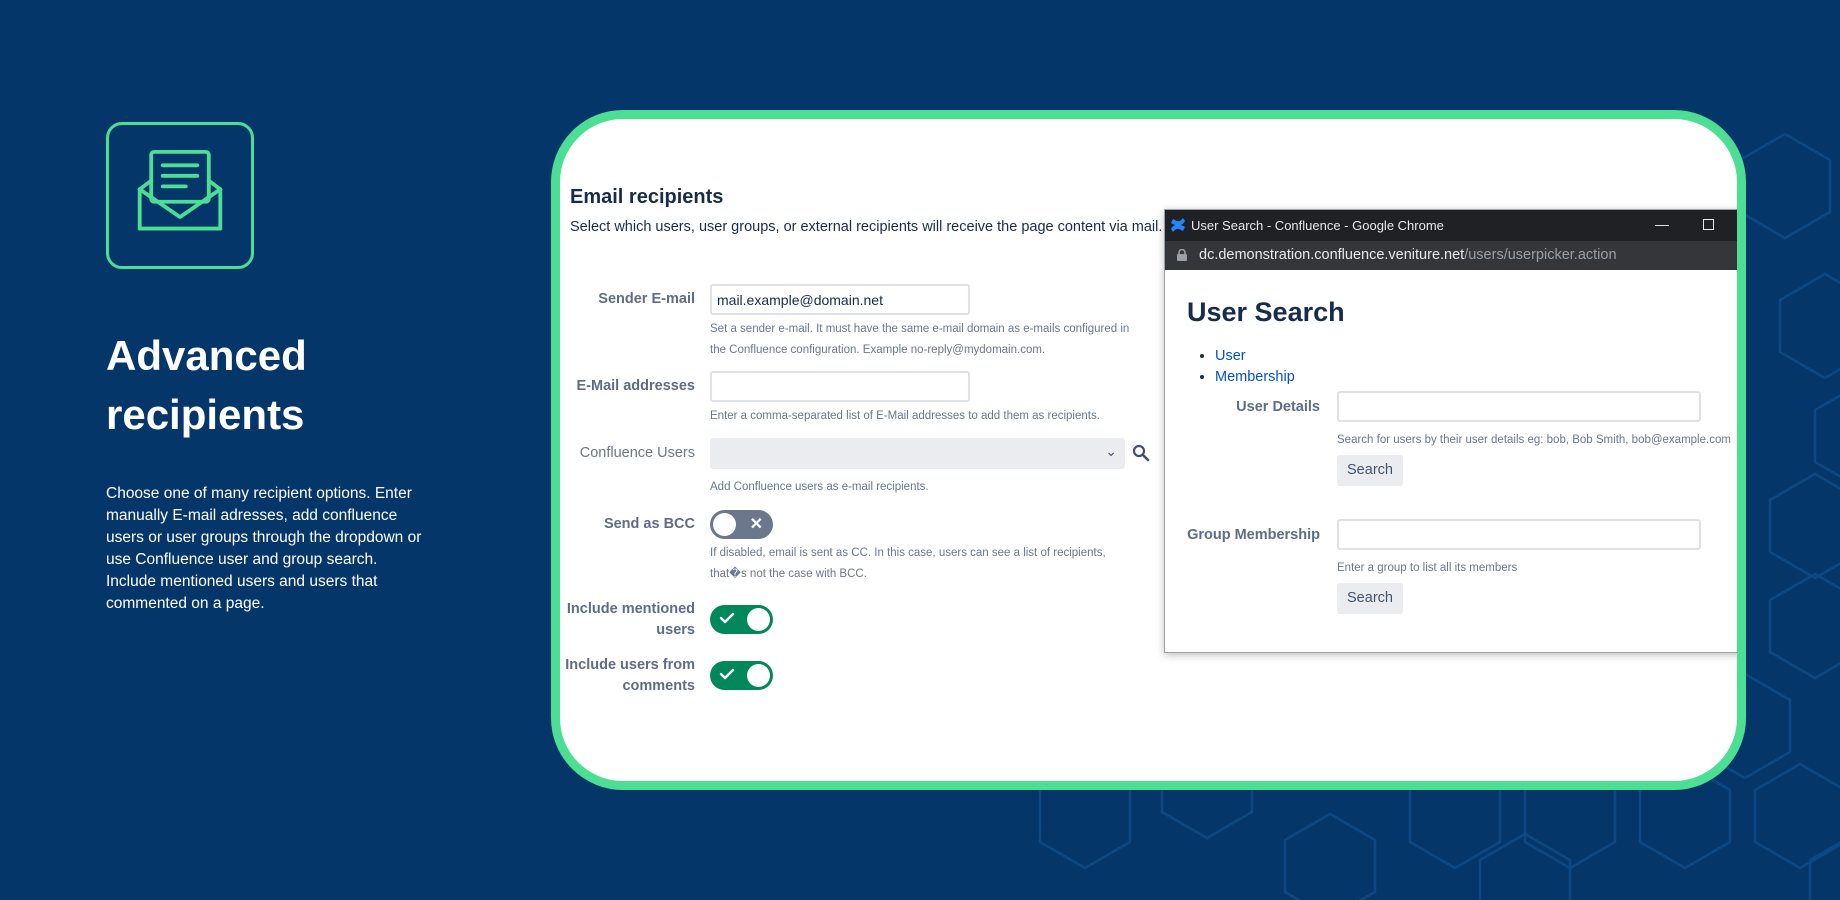  I want to click on confluence-users-label: Confluence Users, so click(637, 453).